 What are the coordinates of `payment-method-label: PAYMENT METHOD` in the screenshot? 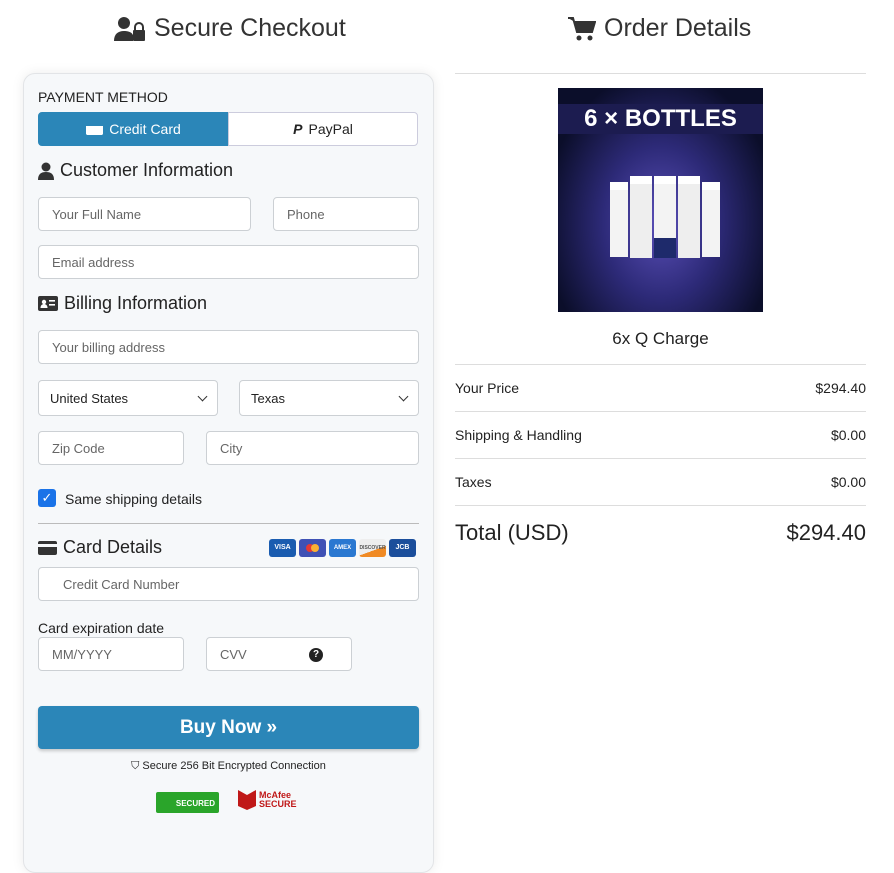 It's located at (103, 97).